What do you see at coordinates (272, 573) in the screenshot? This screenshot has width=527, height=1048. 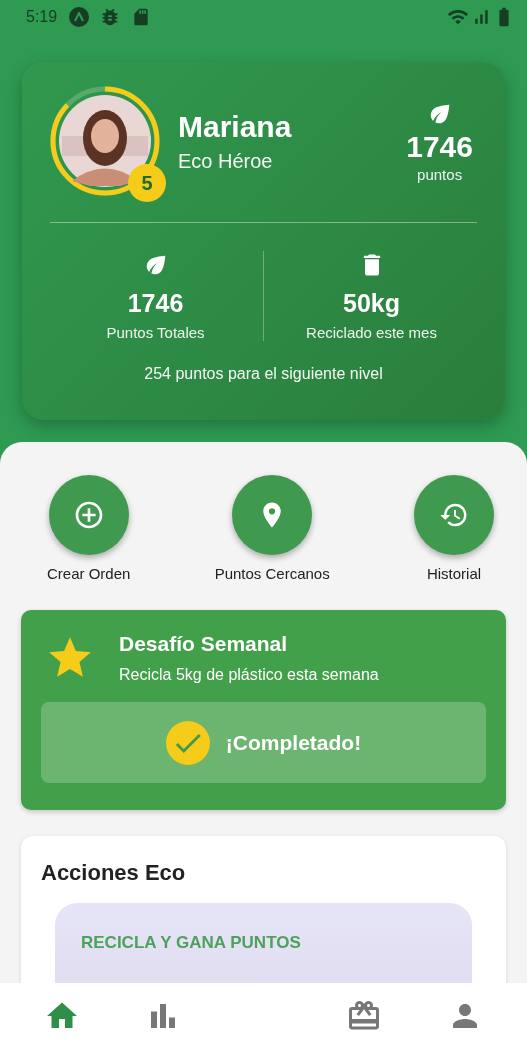 I see `action-label: Puntos Cercanos` at bounding box center [272, 573].